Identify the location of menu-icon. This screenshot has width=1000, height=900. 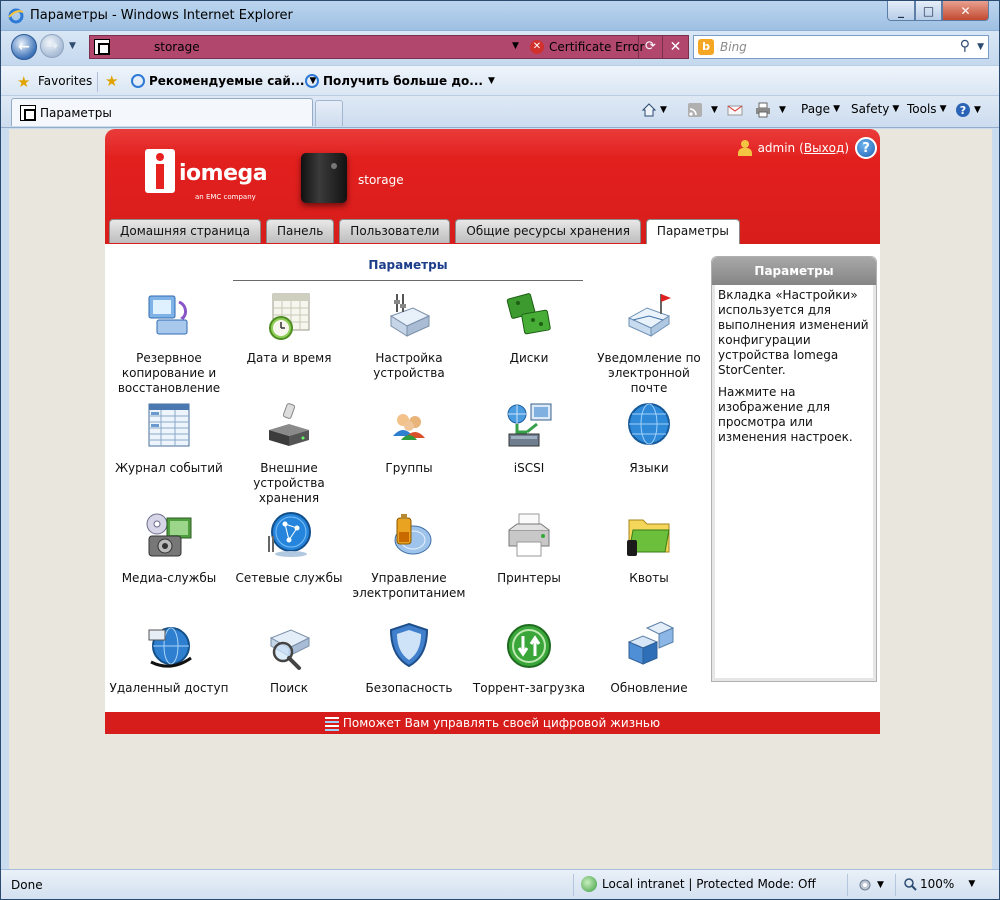
(331, 723).